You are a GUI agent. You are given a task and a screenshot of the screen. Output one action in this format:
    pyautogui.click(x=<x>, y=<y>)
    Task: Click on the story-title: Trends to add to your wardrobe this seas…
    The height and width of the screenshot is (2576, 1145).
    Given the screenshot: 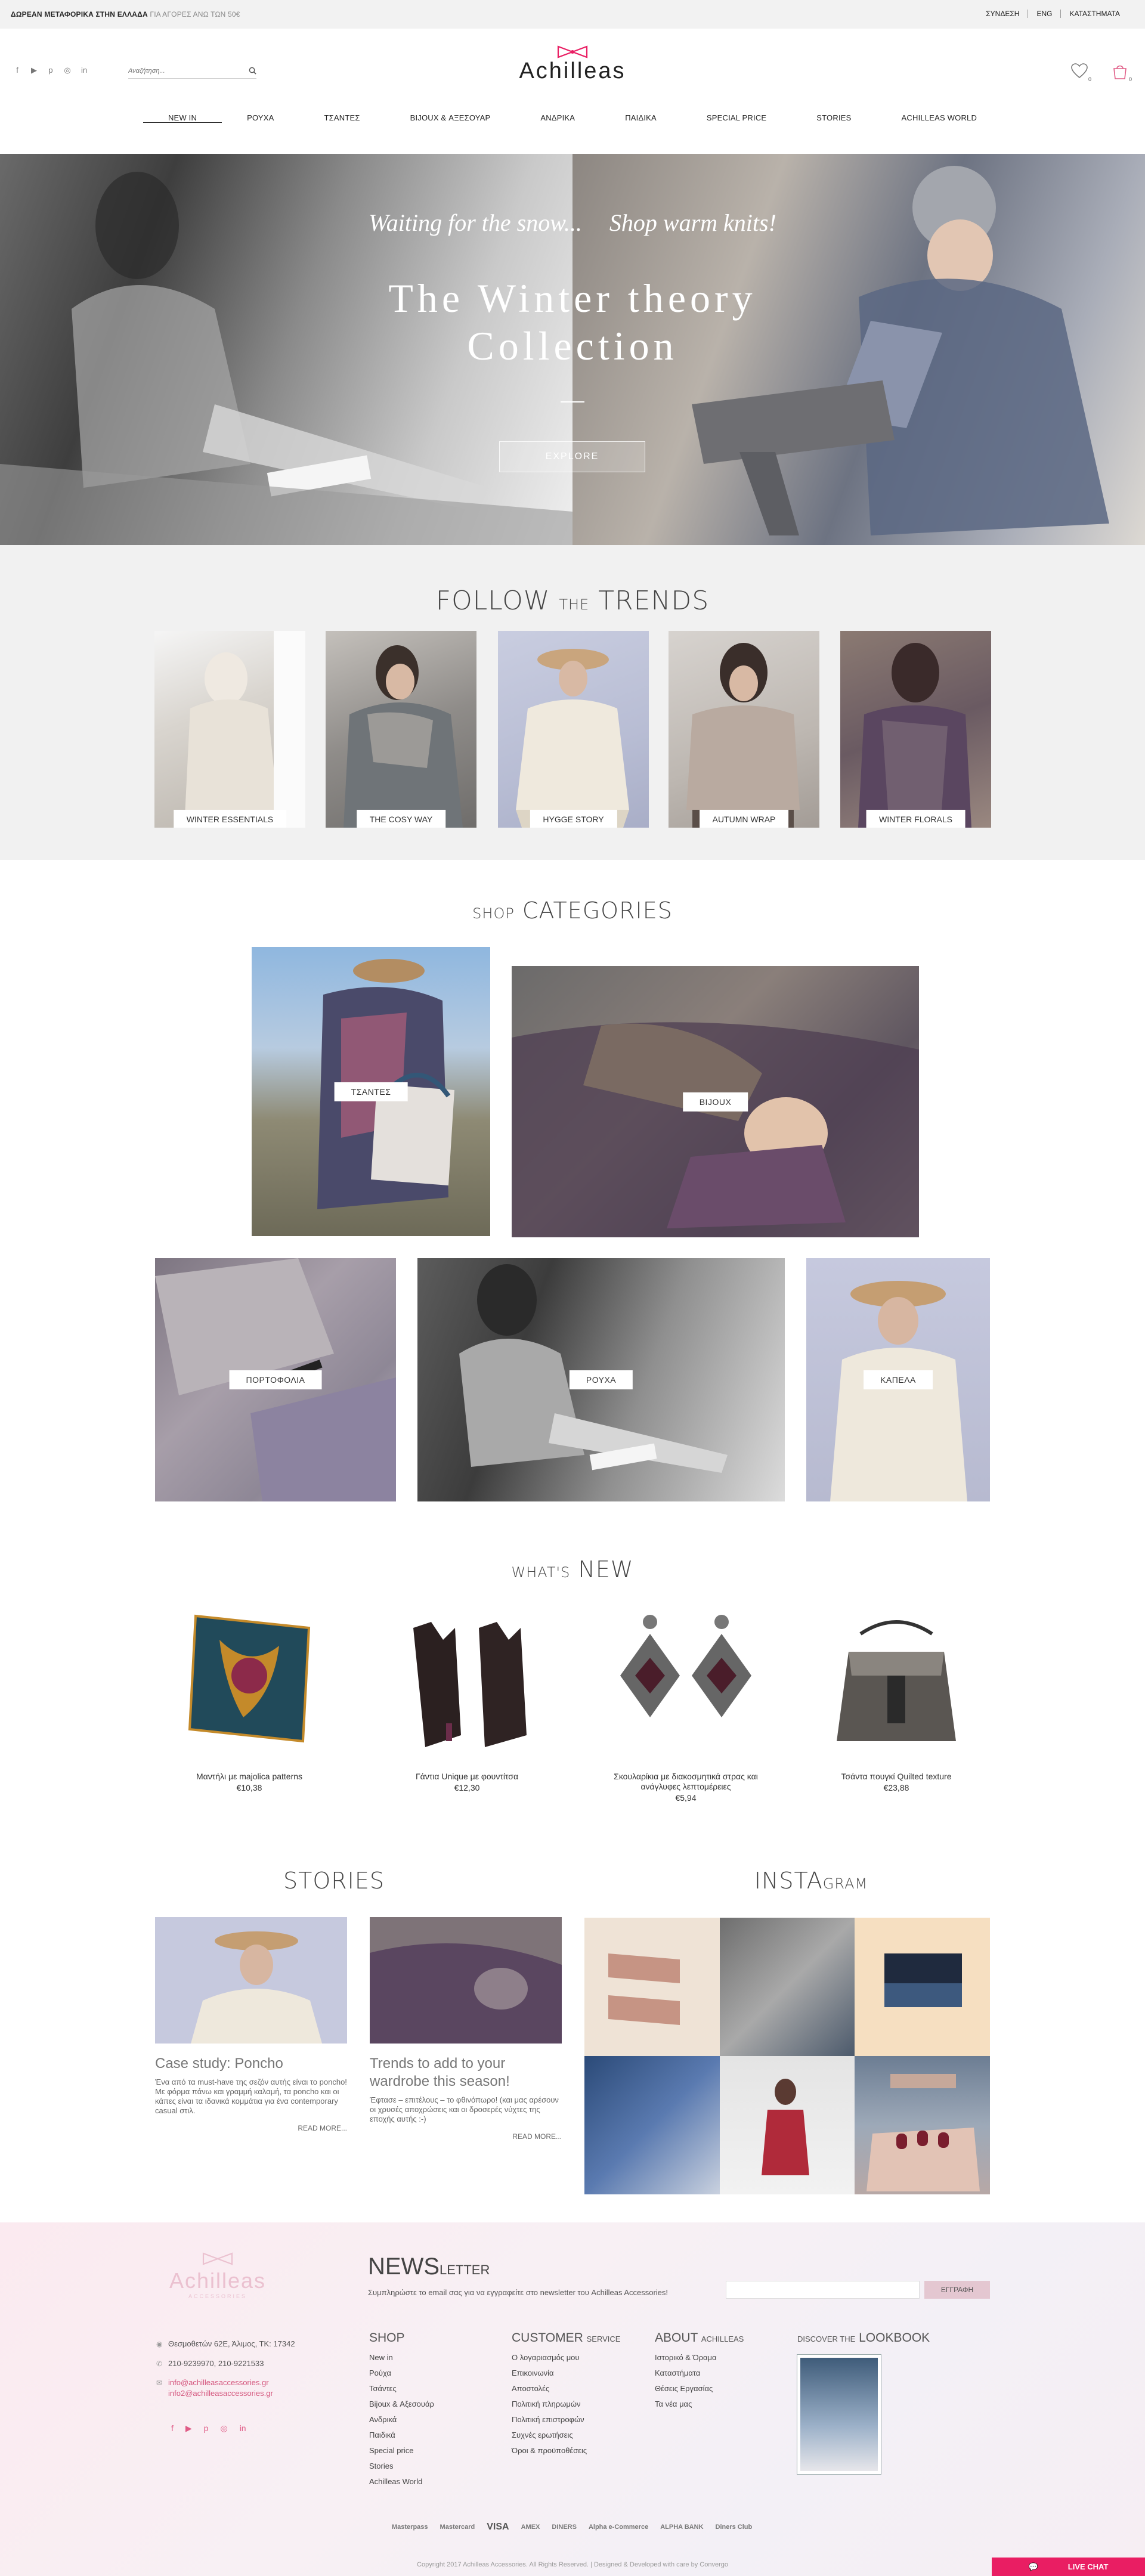 What is the action you would take?
    pyautogui.click(x=466, y=2073)
    